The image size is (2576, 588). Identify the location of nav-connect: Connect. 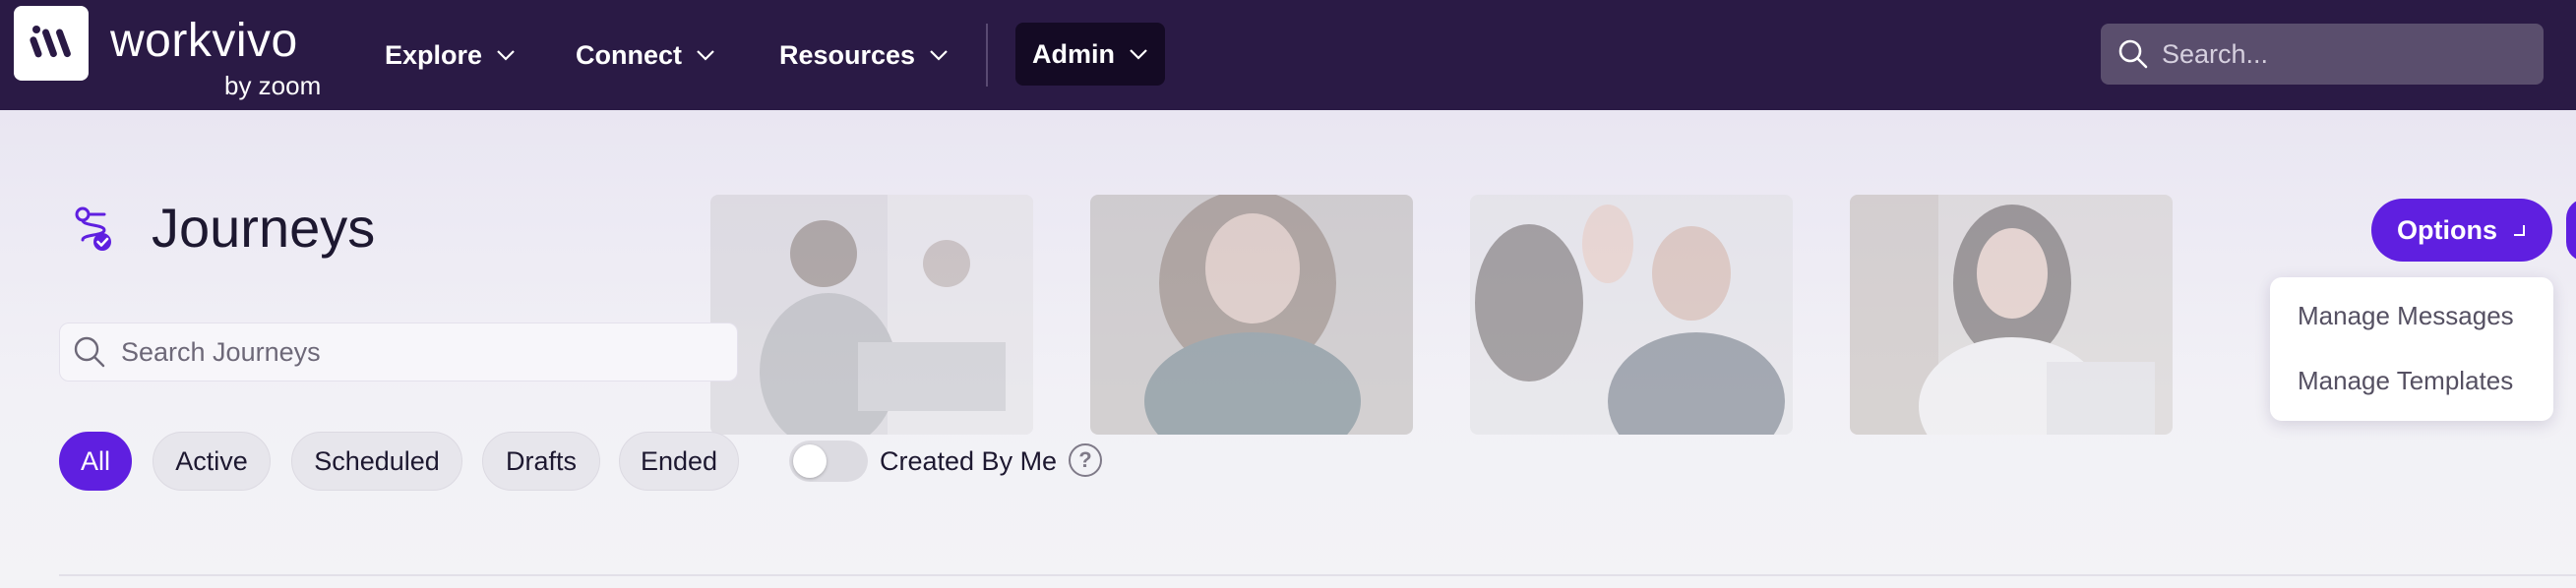
(645, 55).